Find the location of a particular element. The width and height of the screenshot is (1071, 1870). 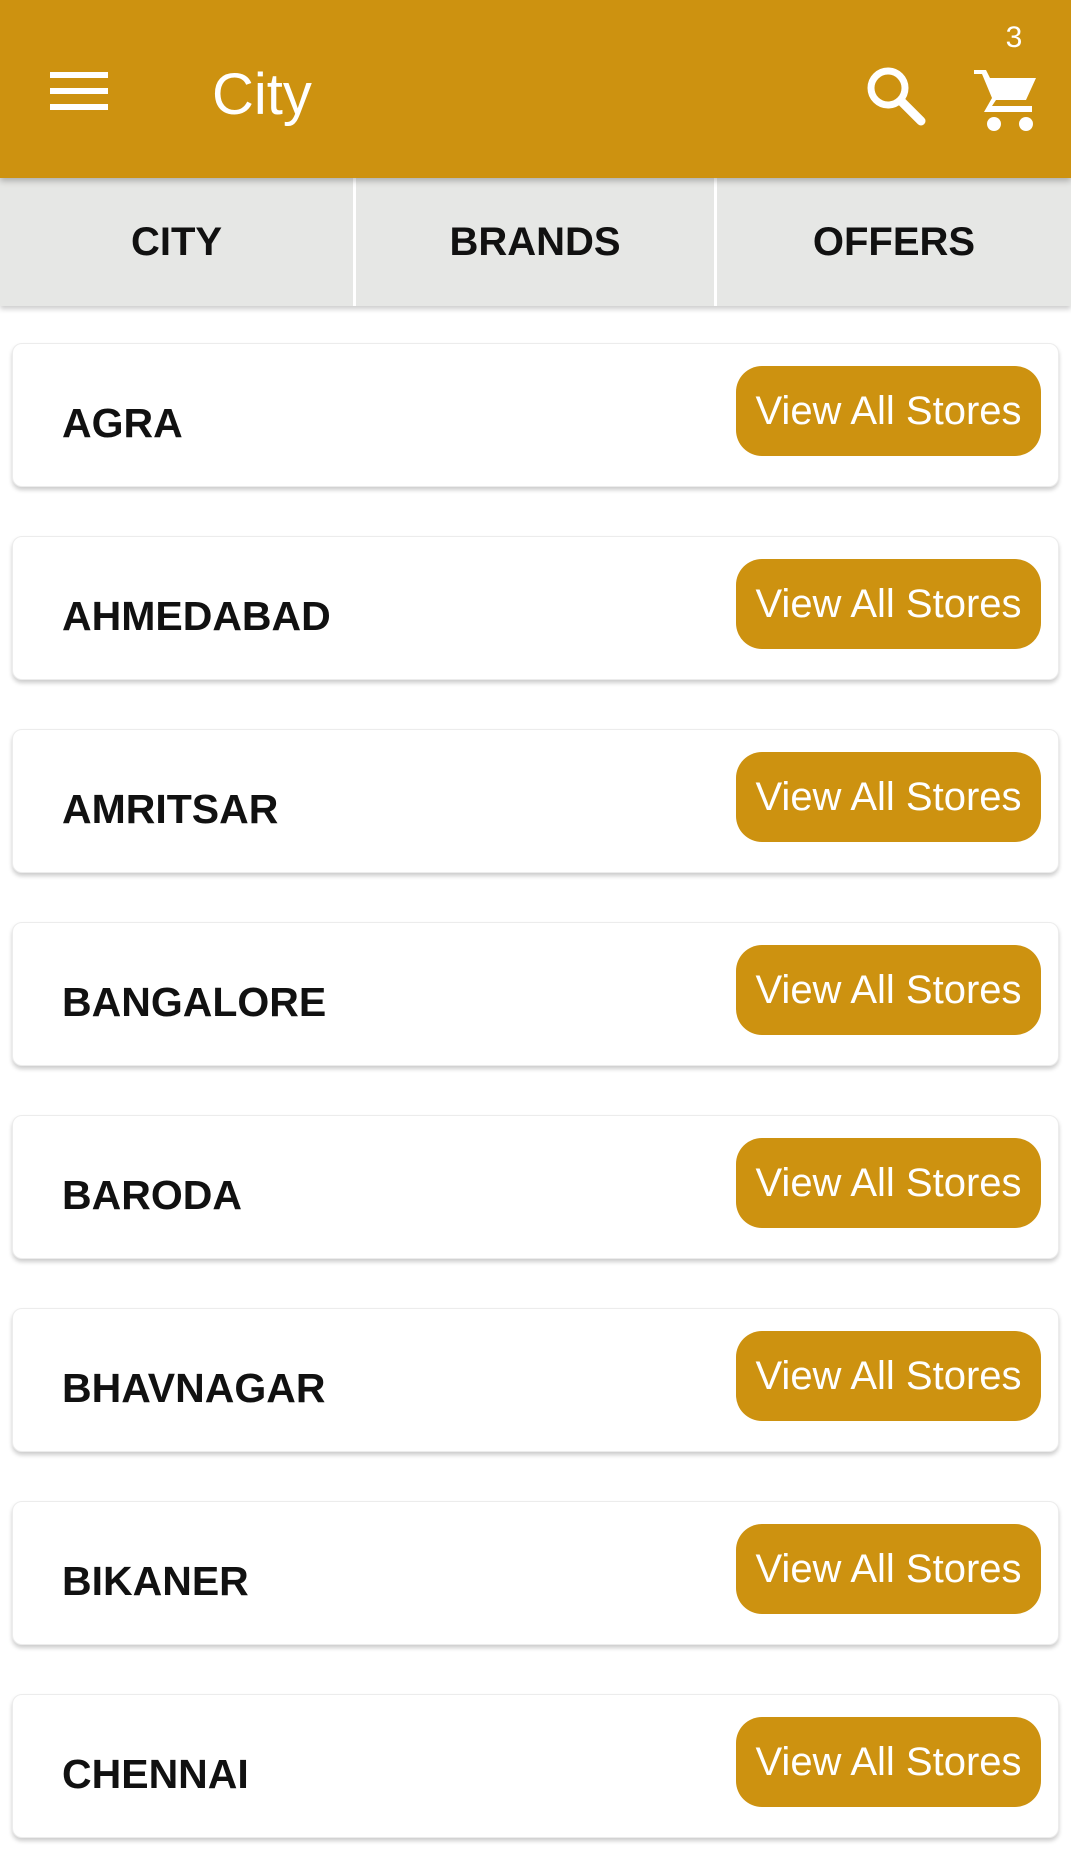

city-name: AMRITSAR is located at coordinates (170, 809).